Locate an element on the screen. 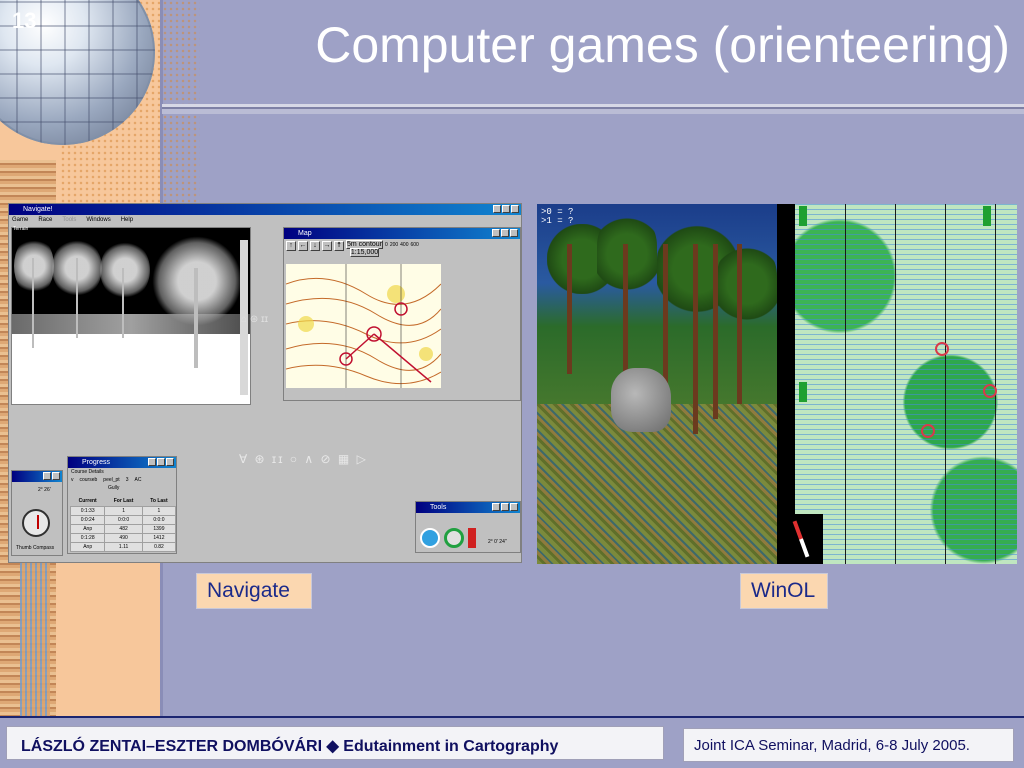  scale-tick: 600 is located at coordinates (414, 245).